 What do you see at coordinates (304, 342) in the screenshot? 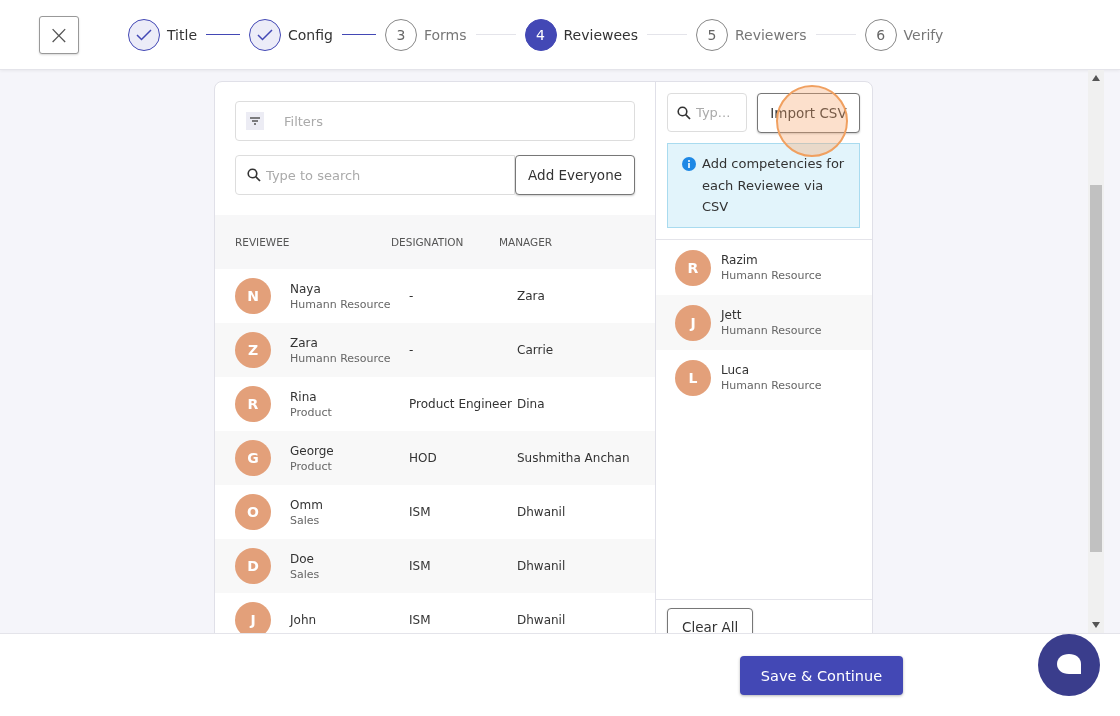
I see `reviewee-name: Zara` at bounding box center [304, 342].